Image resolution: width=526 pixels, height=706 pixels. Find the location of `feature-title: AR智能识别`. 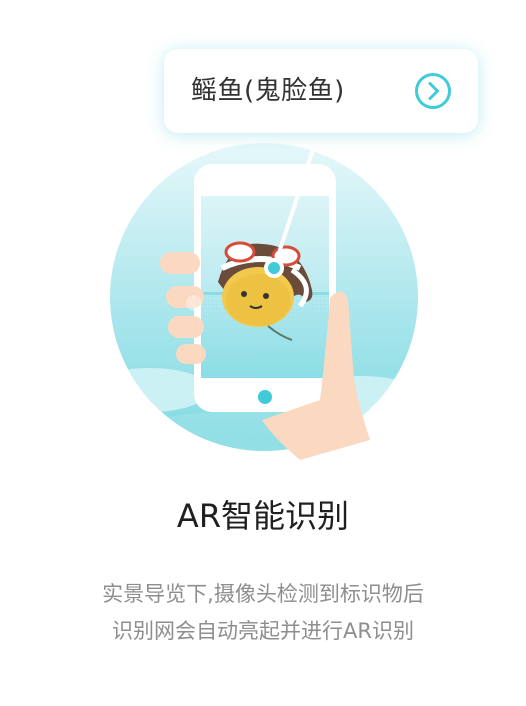

feature-title: AR智能识别 is located at coordinates (263, 516).